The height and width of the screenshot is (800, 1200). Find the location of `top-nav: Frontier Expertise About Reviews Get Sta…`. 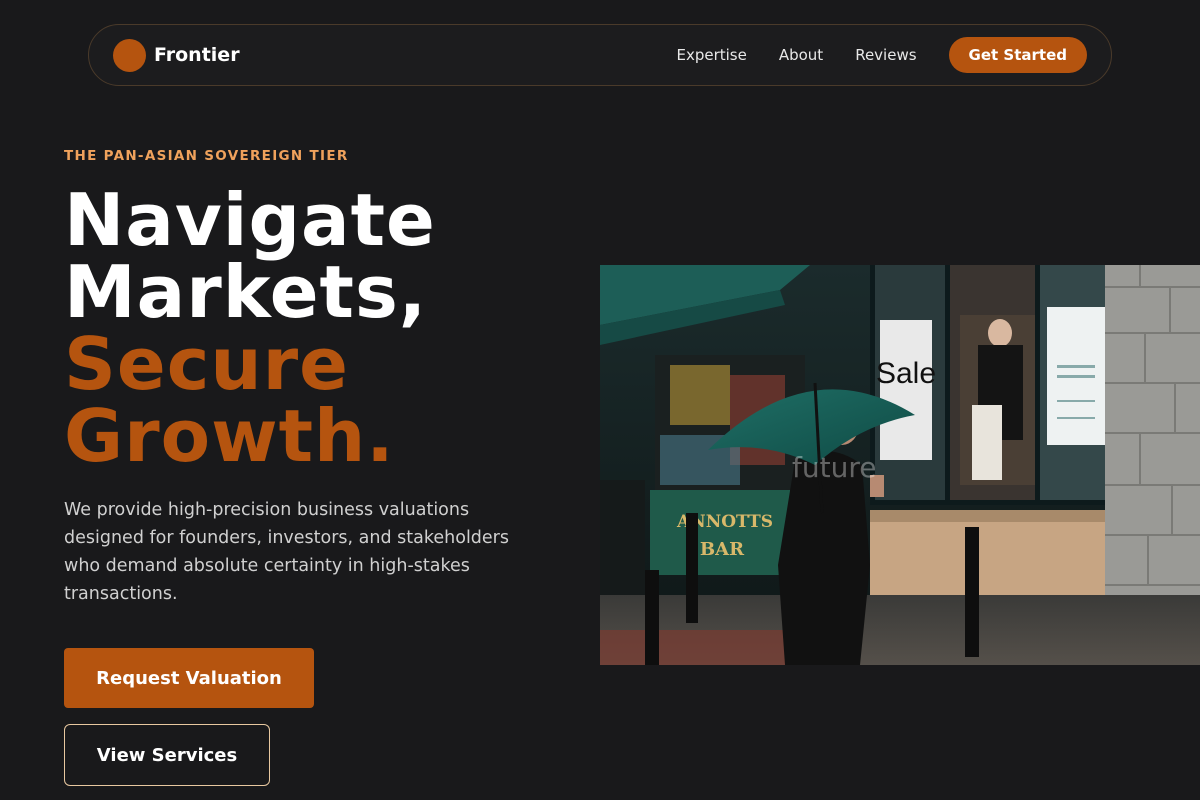

top-nav: Frontier Expertise About Reviews Get Sta… is located at coordinates (600, 55).